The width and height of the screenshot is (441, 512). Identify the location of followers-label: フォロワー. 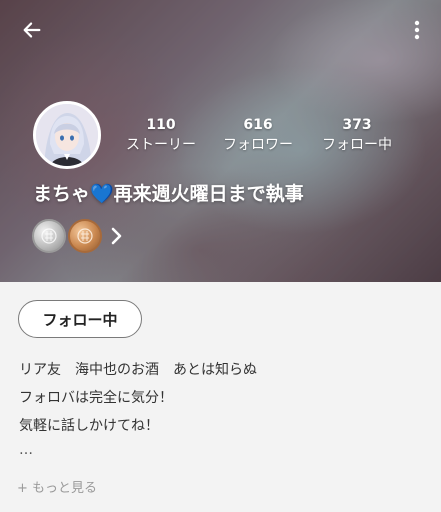
(258, 145).